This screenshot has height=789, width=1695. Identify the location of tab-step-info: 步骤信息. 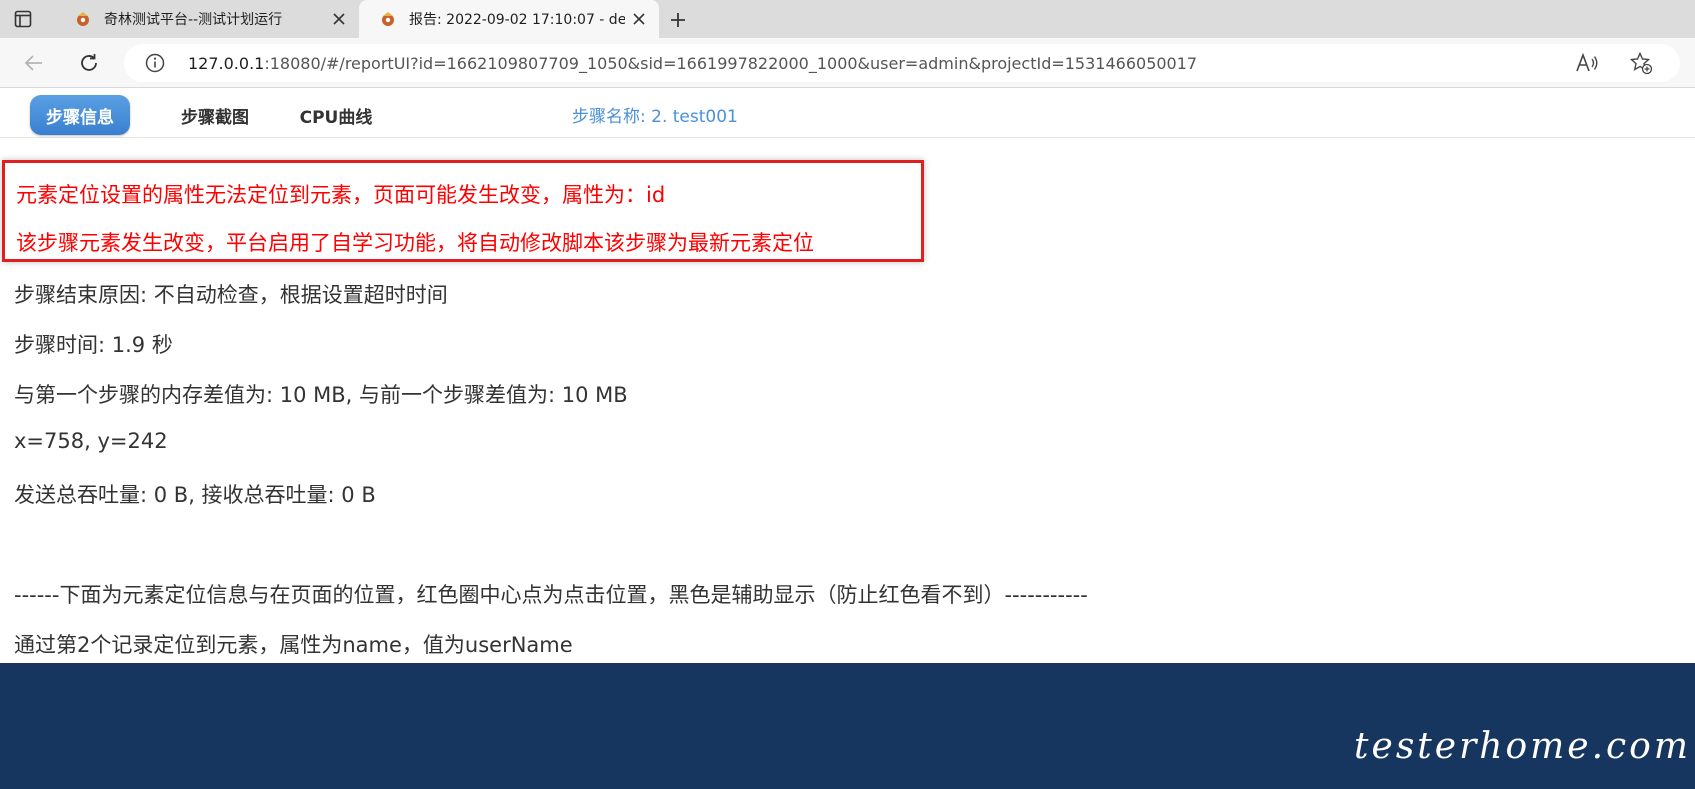
(80, 115).